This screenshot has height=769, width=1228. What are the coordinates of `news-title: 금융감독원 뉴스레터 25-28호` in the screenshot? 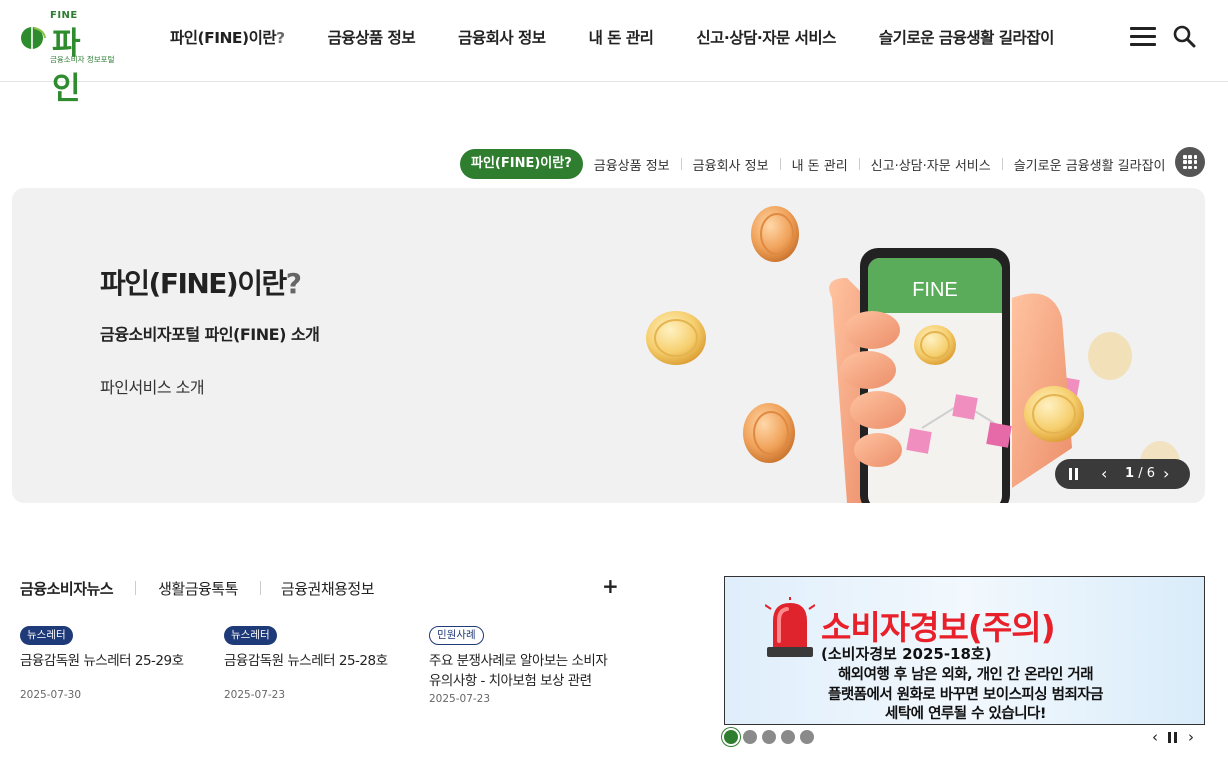 It's located at (324, 661).